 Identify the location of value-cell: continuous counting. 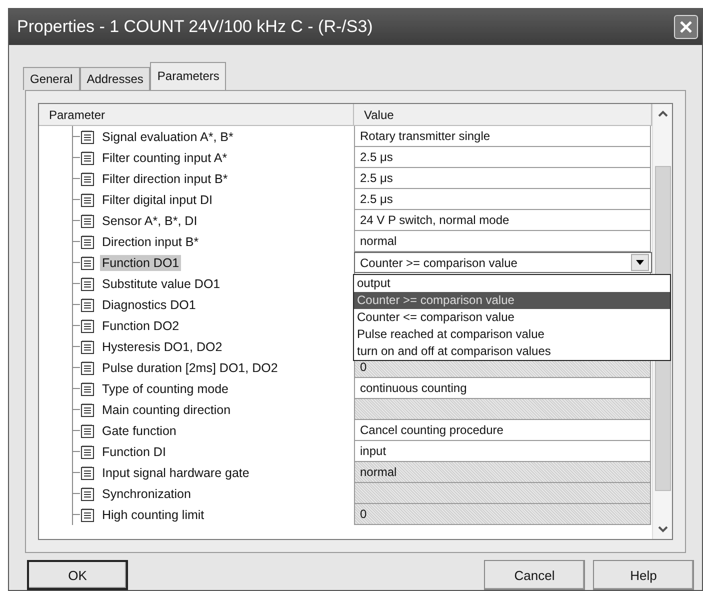
(502, 389).